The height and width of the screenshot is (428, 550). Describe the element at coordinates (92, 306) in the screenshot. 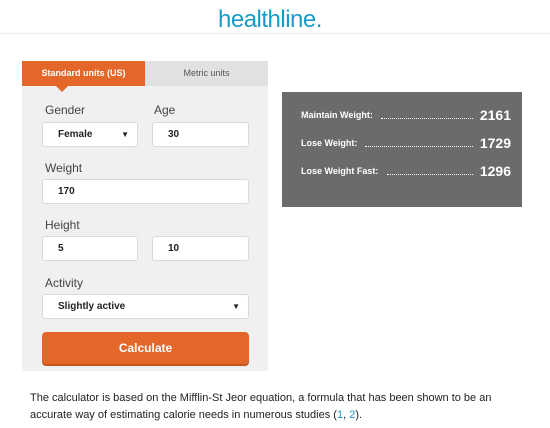

I see `activity-value: Slightly active` at that location.